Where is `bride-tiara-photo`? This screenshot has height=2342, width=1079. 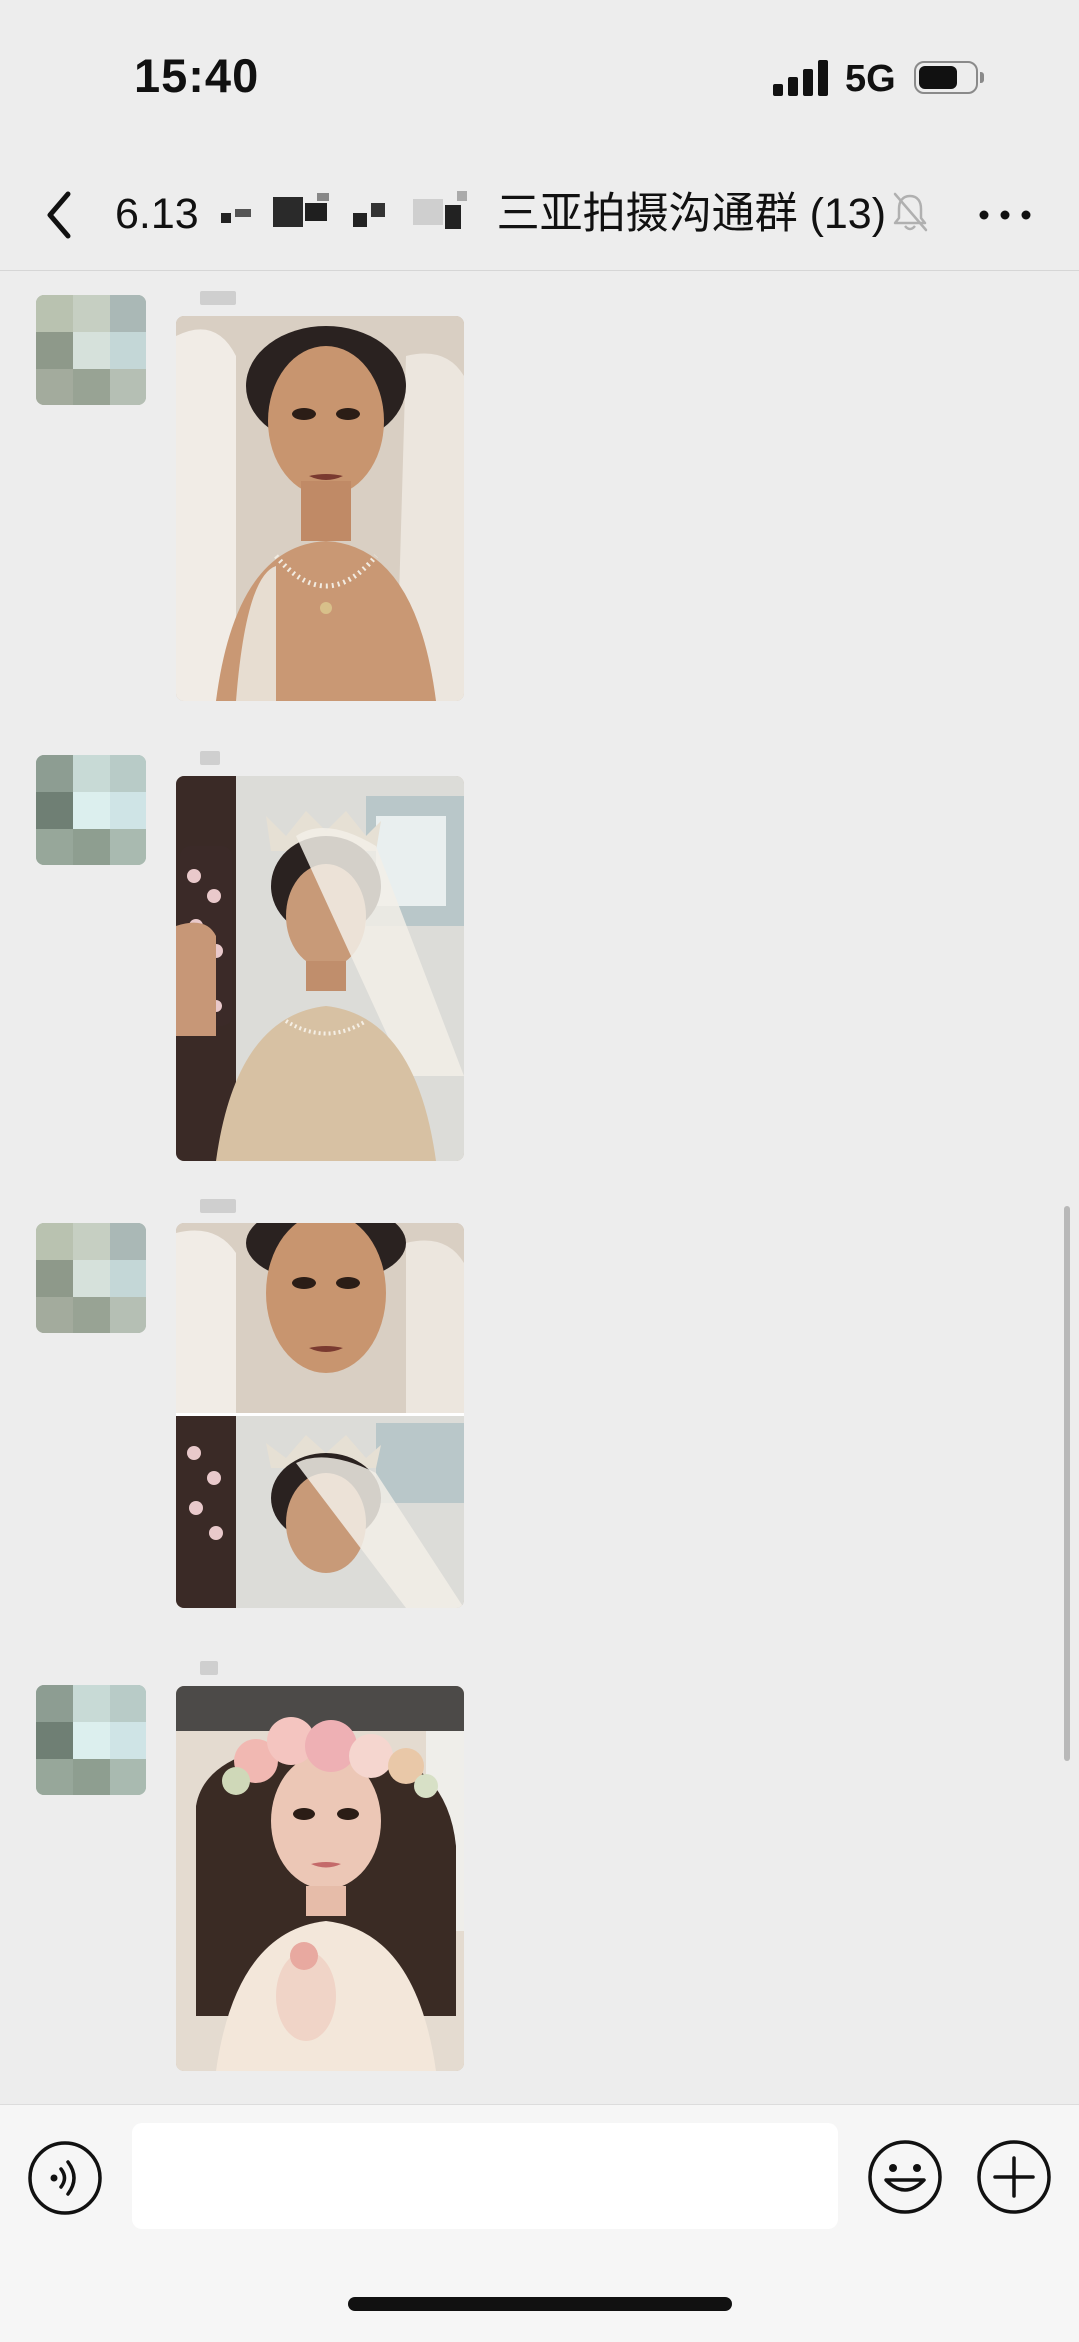
bride-tiara-photo is located at coordinates (320, 968).